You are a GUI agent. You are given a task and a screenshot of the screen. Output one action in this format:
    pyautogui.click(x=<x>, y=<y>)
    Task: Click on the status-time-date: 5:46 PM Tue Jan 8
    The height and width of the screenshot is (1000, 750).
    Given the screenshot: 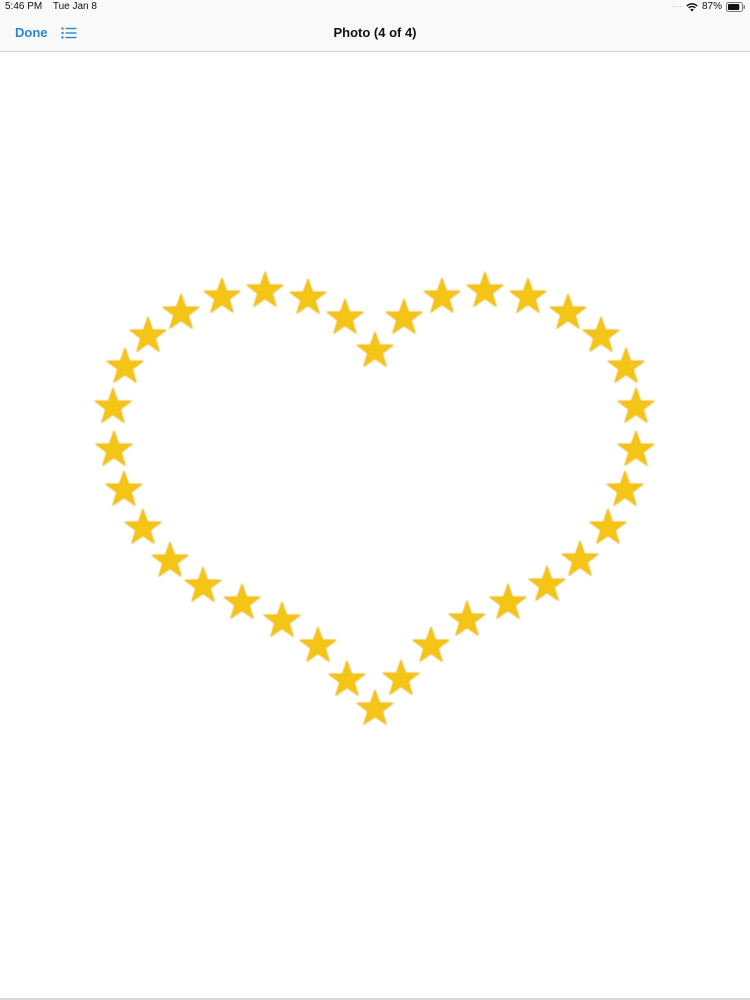 What is the action you would take?
    pyautogui.click(x=55, y=6)
    